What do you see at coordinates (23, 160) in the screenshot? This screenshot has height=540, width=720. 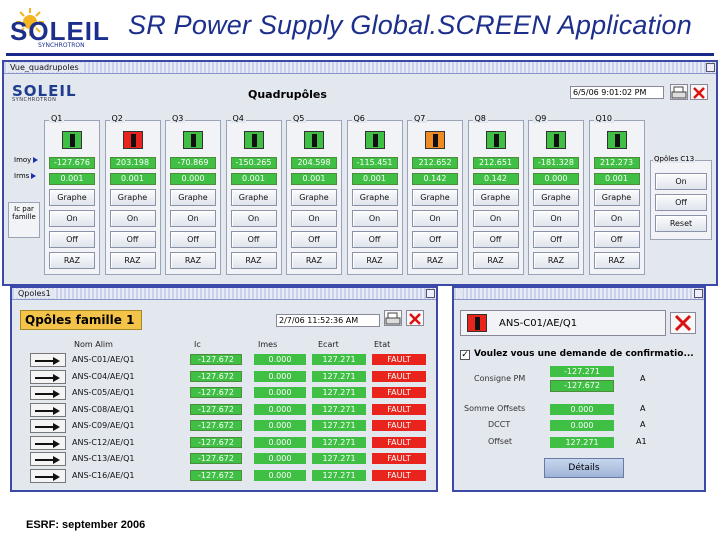 I see `imoy-label-text: Imoy` at bounding box center [23, 160].